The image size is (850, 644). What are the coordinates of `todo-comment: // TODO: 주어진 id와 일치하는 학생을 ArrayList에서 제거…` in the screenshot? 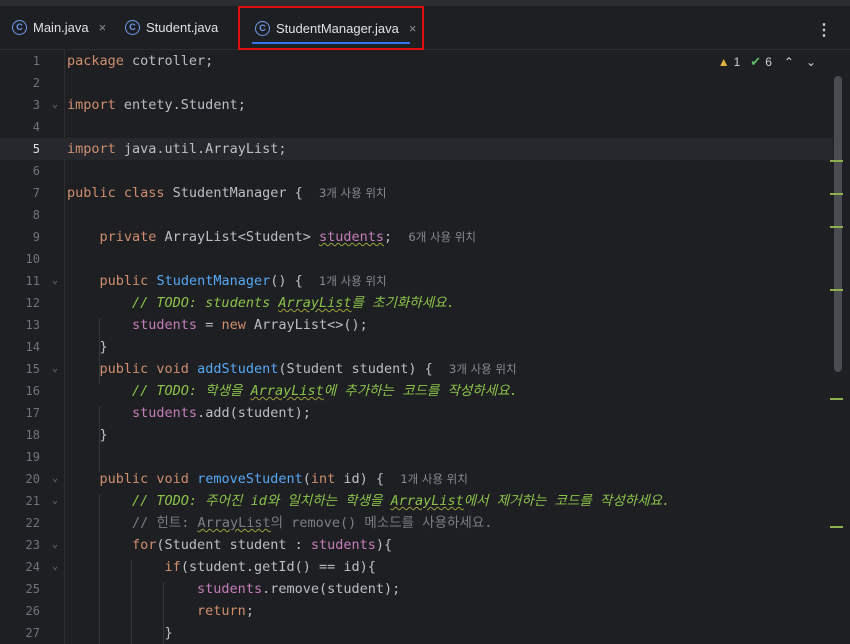 It's located at (401, 501).